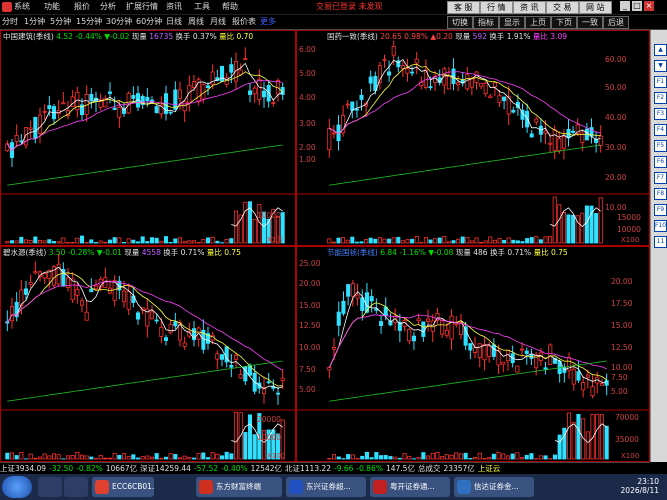 This screenshot has height=500, width=667. What do you see at coordinates (660, 98) in the screenshot?
I see `sidebar-tool-icon: F2` at bounding box center [660, 98].